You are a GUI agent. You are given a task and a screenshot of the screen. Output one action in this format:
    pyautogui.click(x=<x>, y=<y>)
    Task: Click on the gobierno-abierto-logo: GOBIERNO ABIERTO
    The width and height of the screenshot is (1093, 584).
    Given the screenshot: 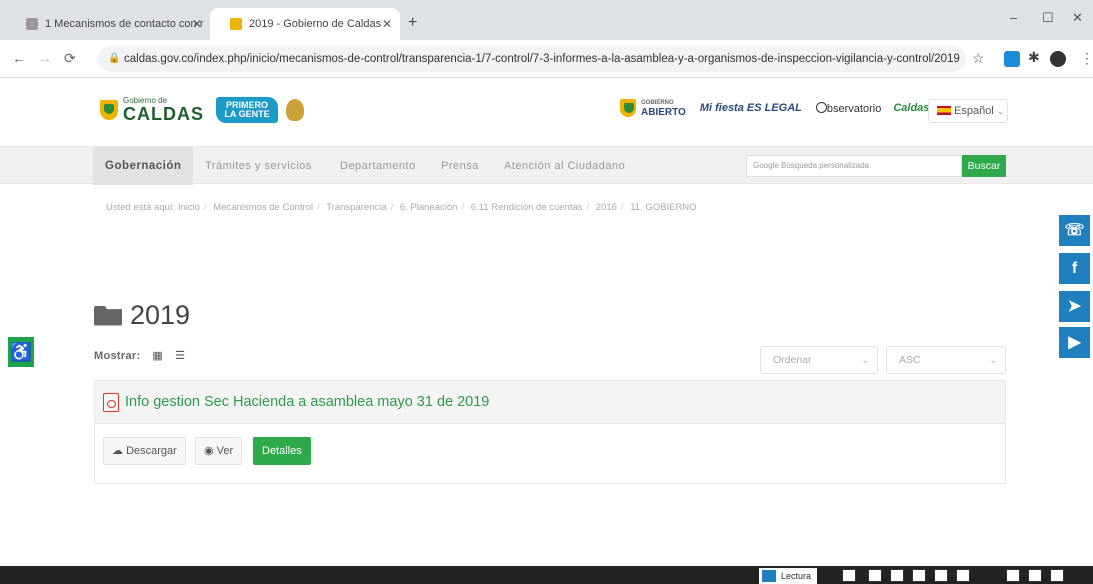 What is the action you would take?
    pyautogui.click(x=653, y=108)
    